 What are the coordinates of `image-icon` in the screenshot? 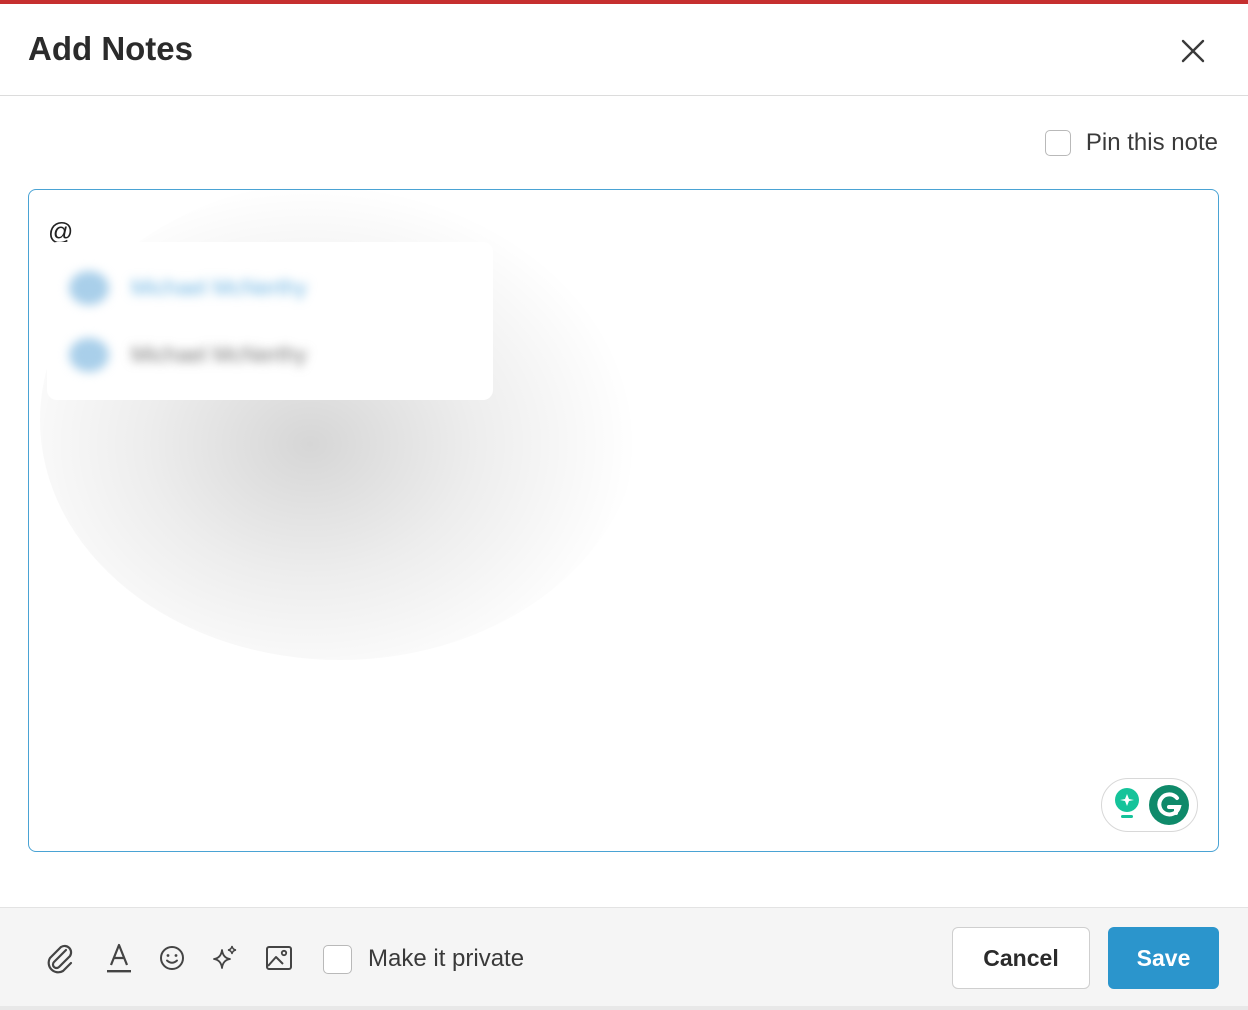 It's located at (279, 958).